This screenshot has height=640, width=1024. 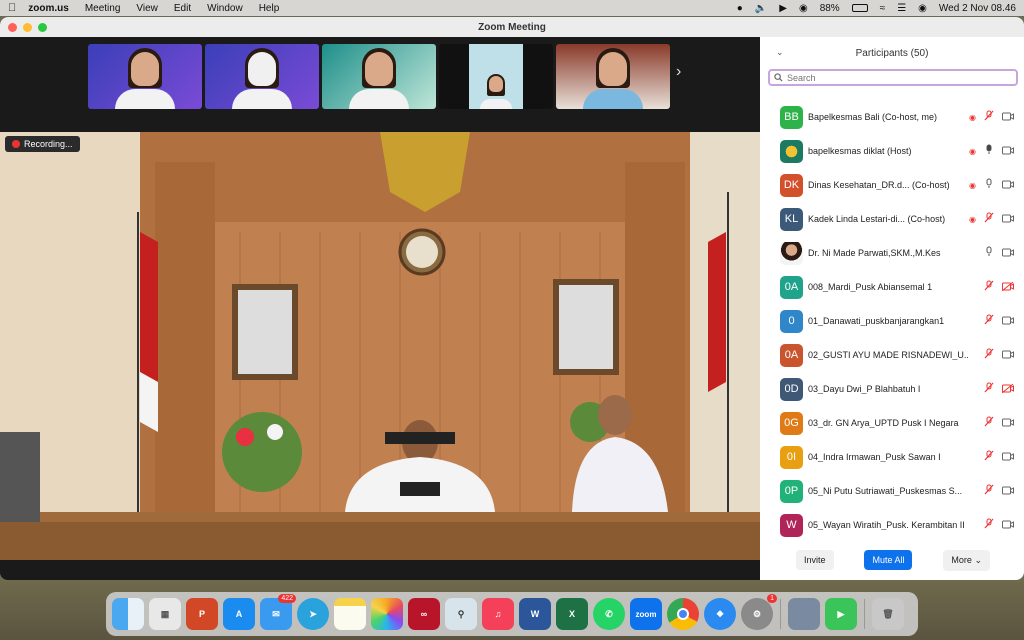 What do you see at coordinates (313, 614) in the screenshot?
I see `telegram-icon: ➤` at bounding box center [313, 614].